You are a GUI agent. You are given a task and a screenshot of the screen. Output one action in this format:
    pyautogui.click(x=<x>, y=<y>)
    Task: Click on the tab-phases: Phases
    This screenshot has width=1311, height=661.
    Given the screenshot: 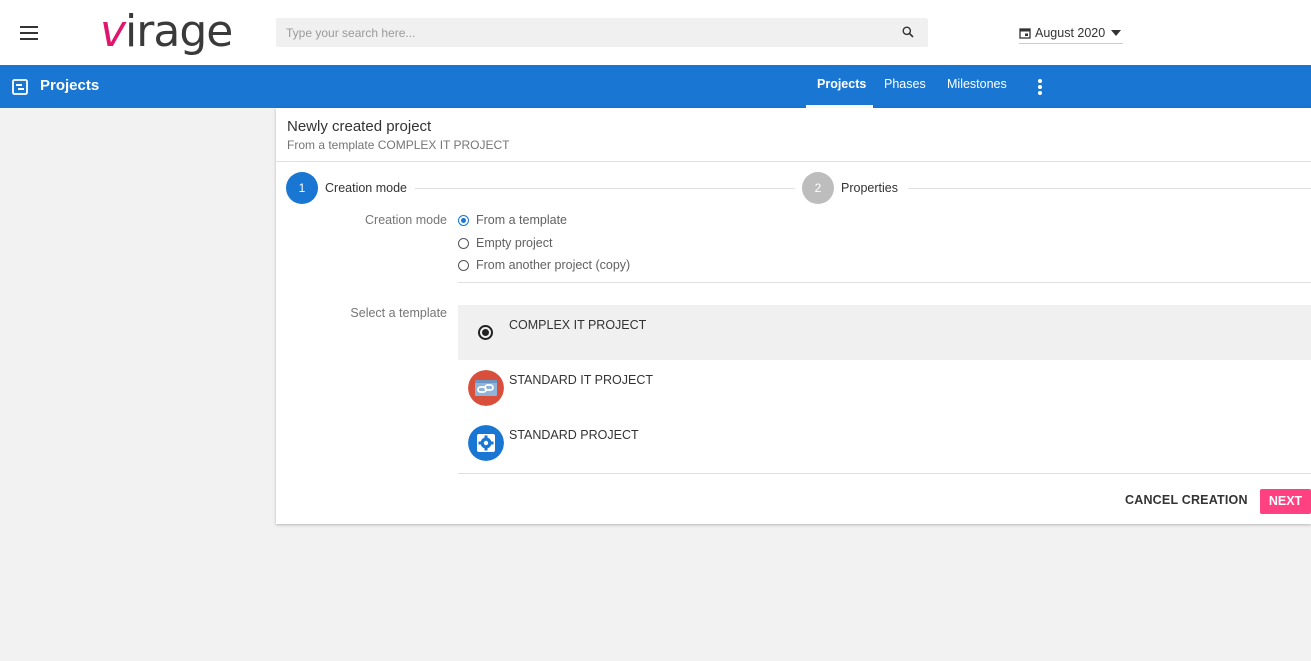 What is the action you would take?
    pyautogui.click(x=905, y=84)
    